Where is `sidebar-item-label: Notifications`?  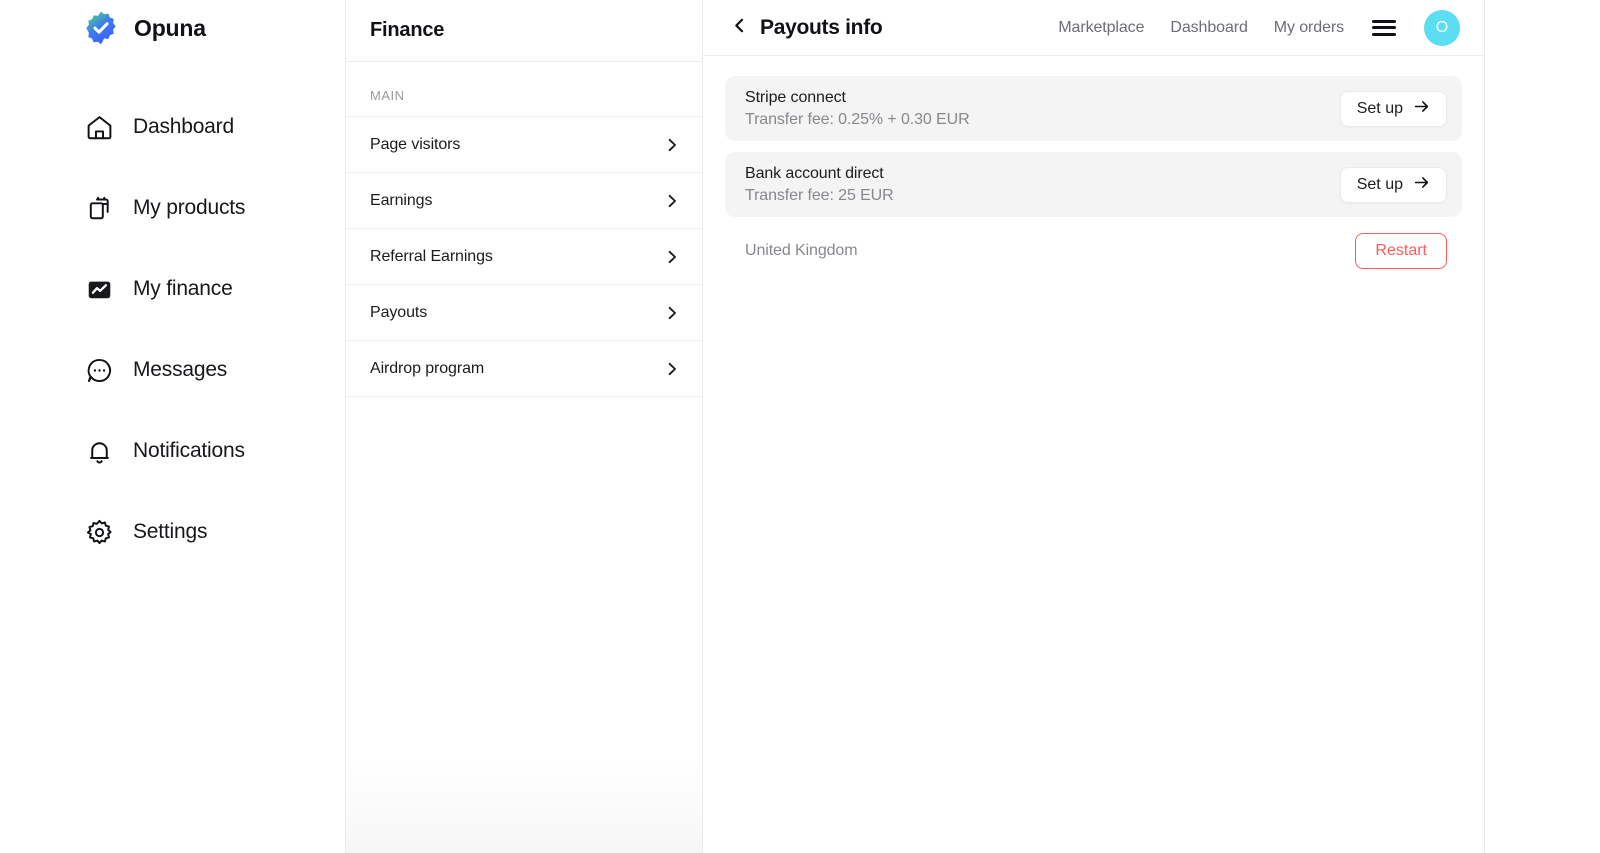
sidebar-item-label: Notifications is located at coordinates (189, 450).